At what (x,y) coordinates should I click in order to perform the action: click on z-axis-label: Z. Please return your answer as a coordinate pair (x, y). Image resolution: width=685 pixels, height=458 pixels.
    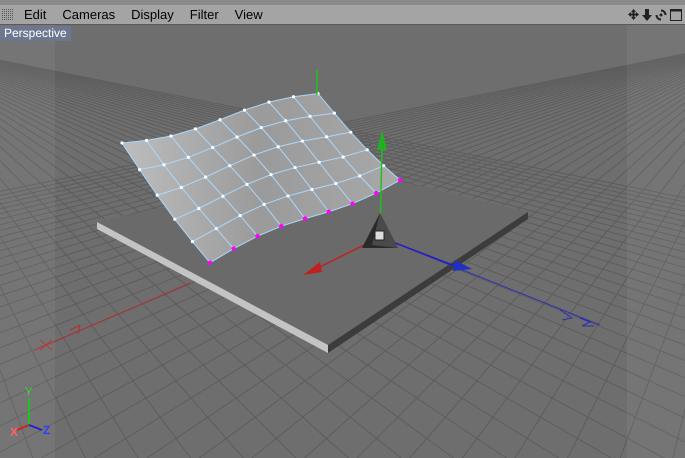
    Looking at the image, I should click on (46, 430).